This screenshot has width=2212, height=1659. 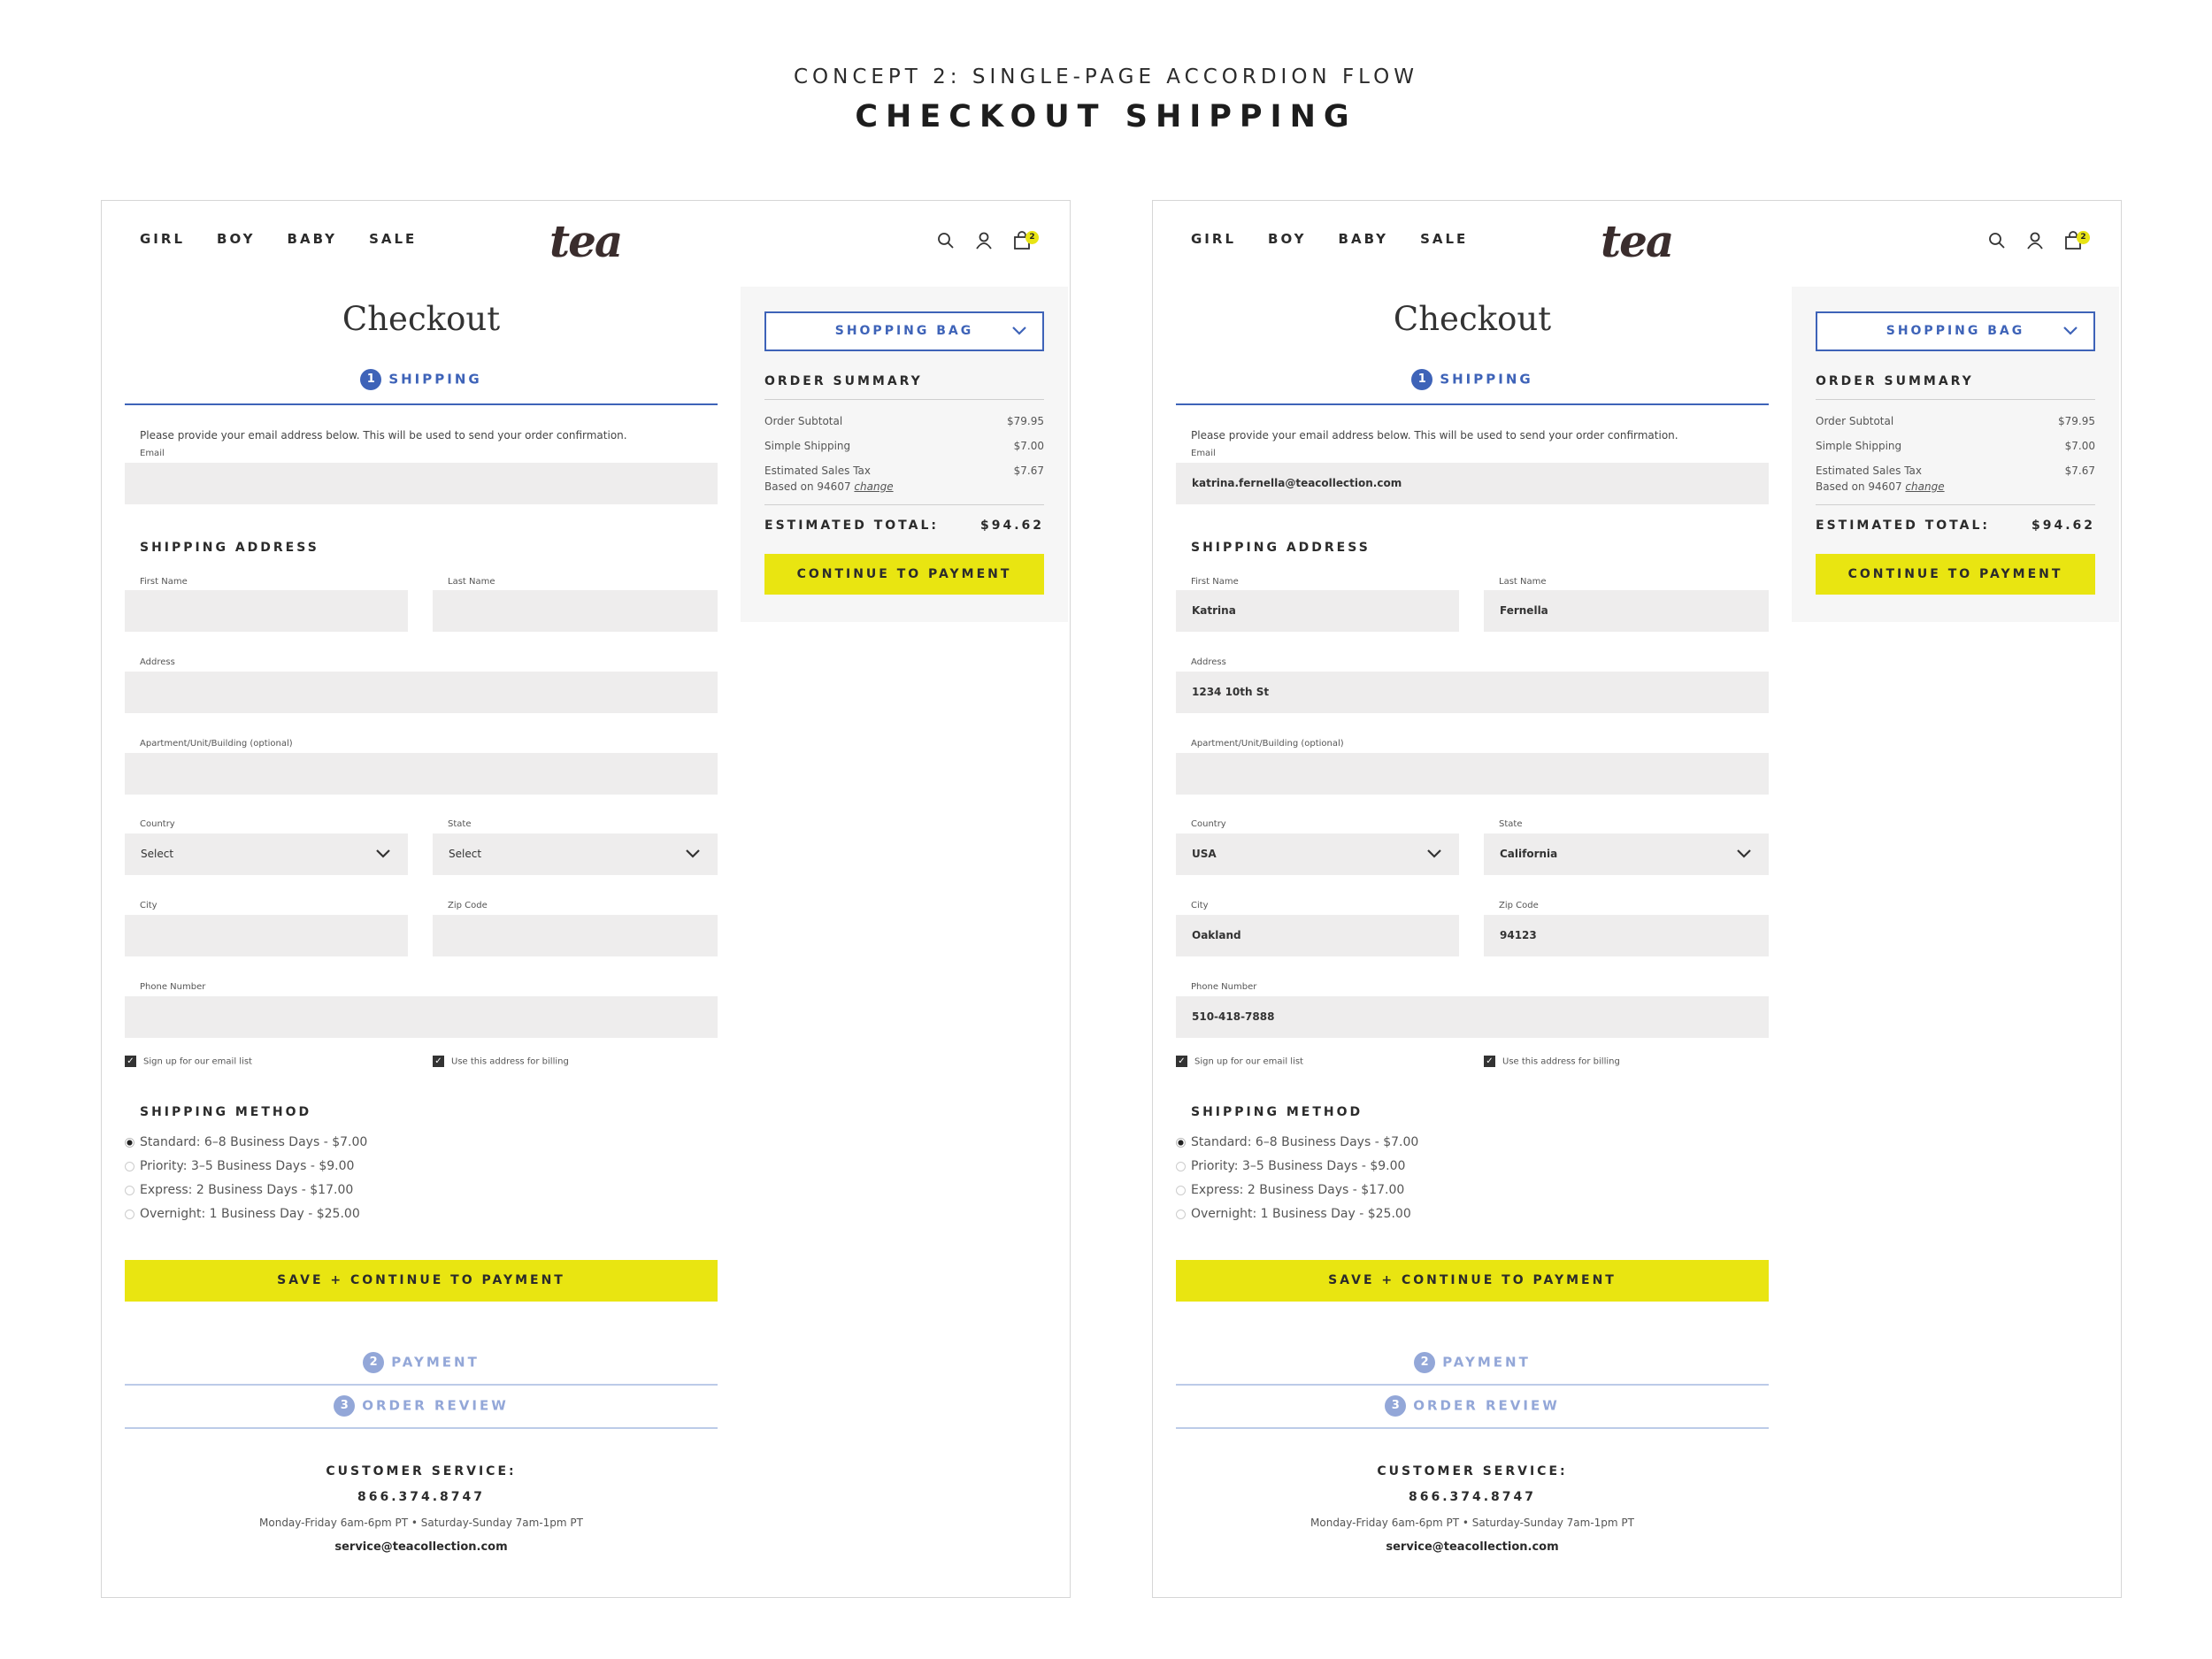 What do you see at coordinates (1472, 484) in the screenshot?
I see `email-field: katrina.fernella@teacollection.com` at bounding box center [1472, 484].